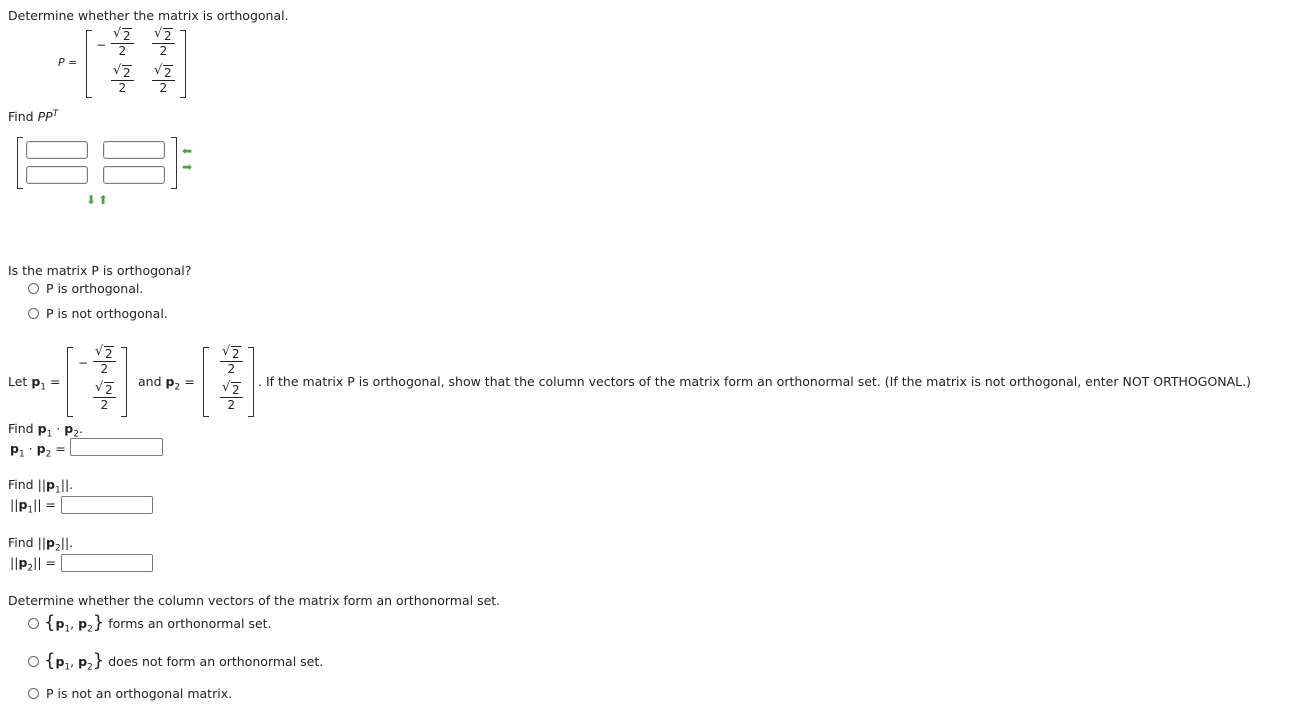  I want to click on remove-row-arrow-icon: ⬆, so click(103, 200).